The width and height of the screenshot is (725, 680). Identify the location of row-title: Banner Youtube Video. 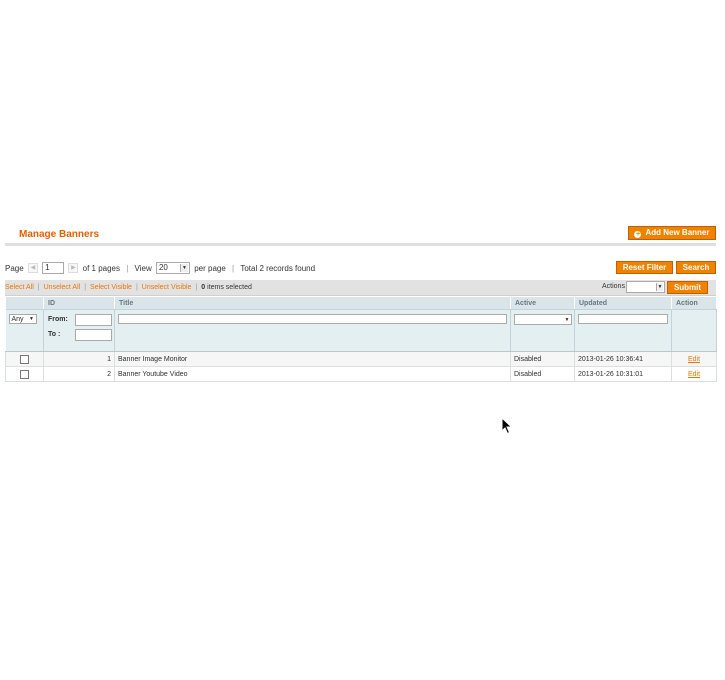
(312, 374).